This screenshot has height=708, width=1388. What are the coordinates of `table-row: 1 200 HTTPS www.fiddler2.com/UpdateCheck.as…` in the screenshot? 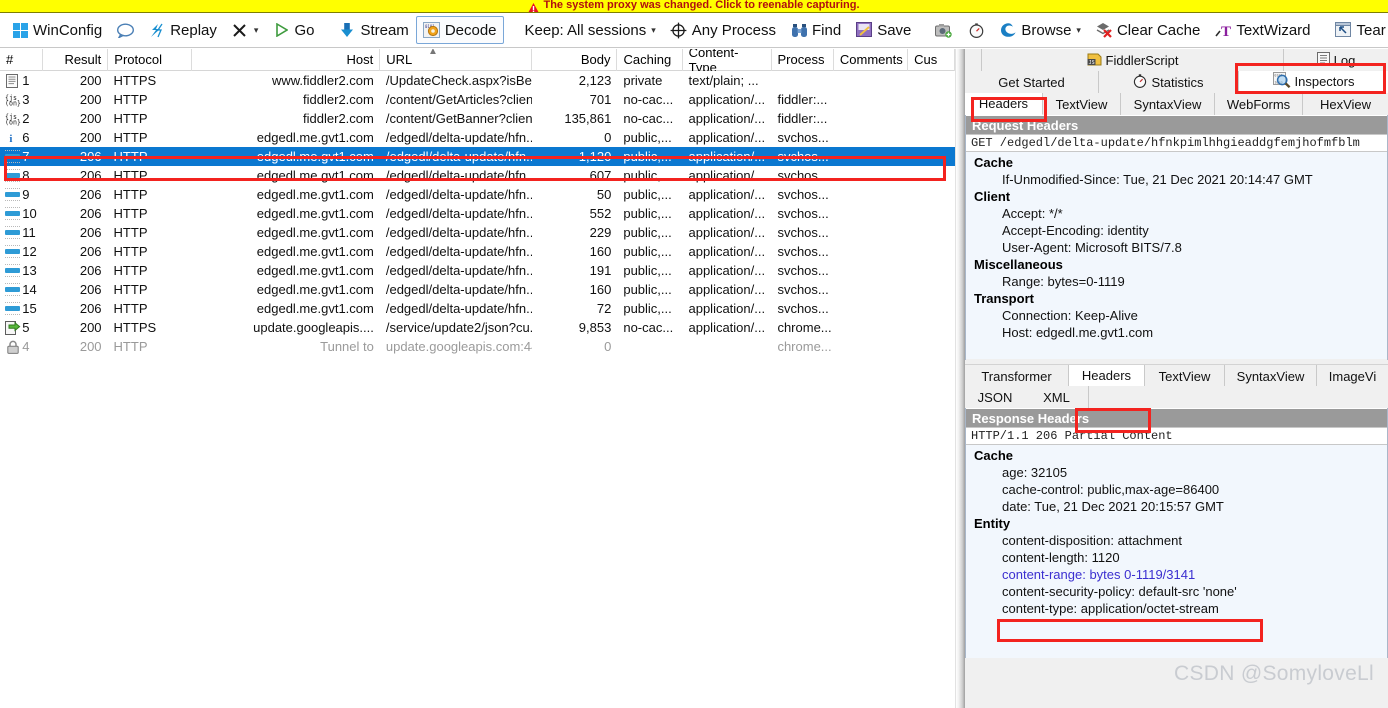 It's located at (477, 80).